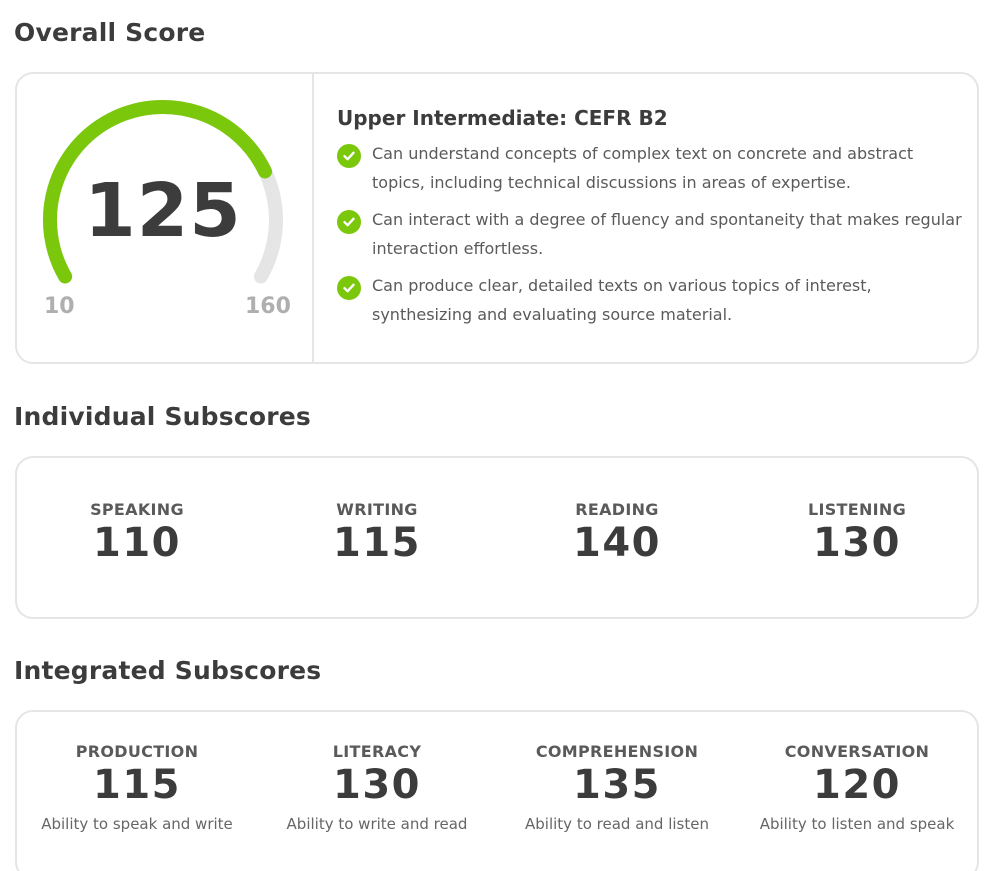  Describe the element at coordinates (857, 824) in the screenshot. I see `subscore-description: Ability to listen and speak` at that location.